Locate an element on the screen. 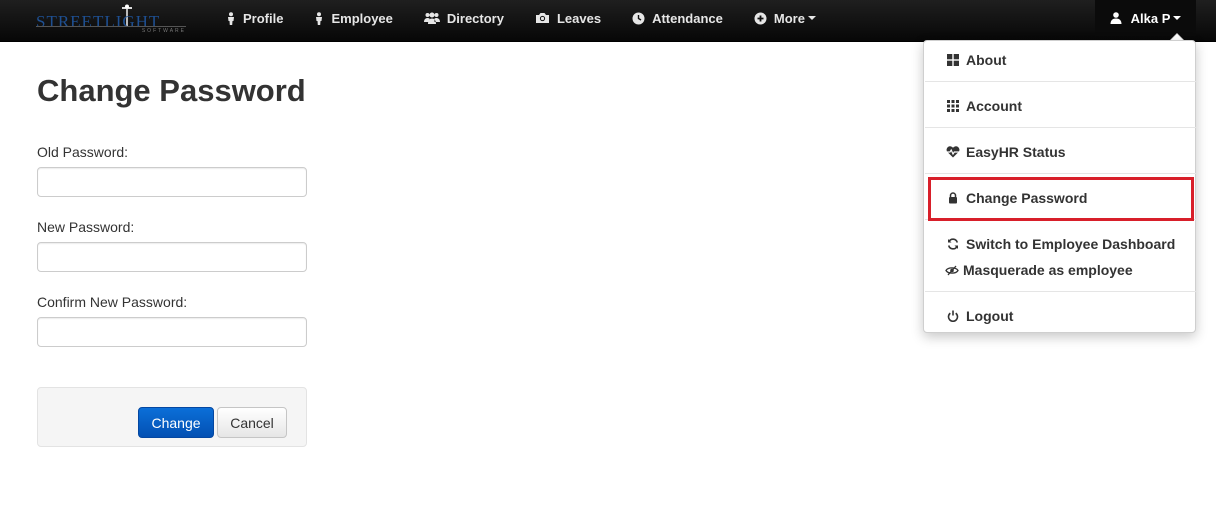 This screenshot has width=1216, height=512. nav-item-leaves: Leaves is located at coordinates (568, 18).